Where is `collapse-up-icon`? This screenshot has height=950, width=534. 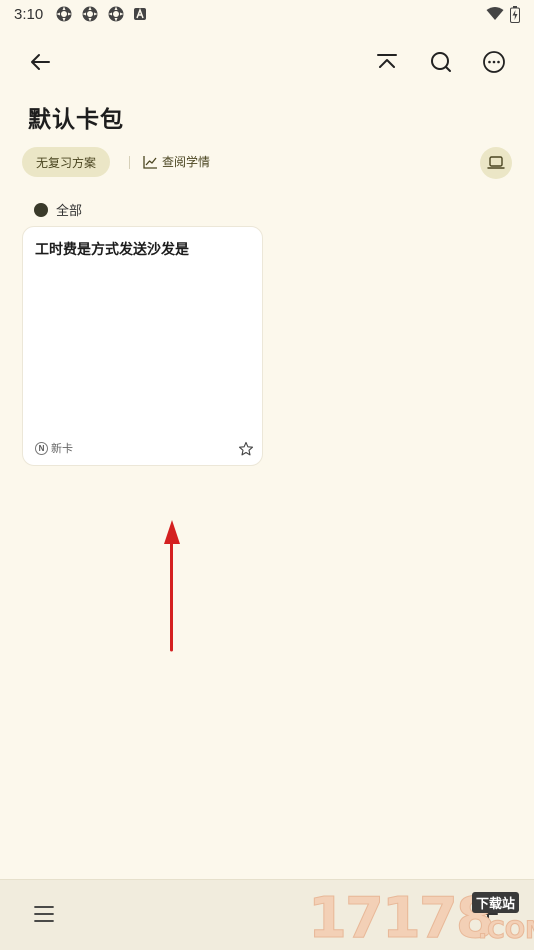 collapse-up-icon is located at coordinates (387, 61).